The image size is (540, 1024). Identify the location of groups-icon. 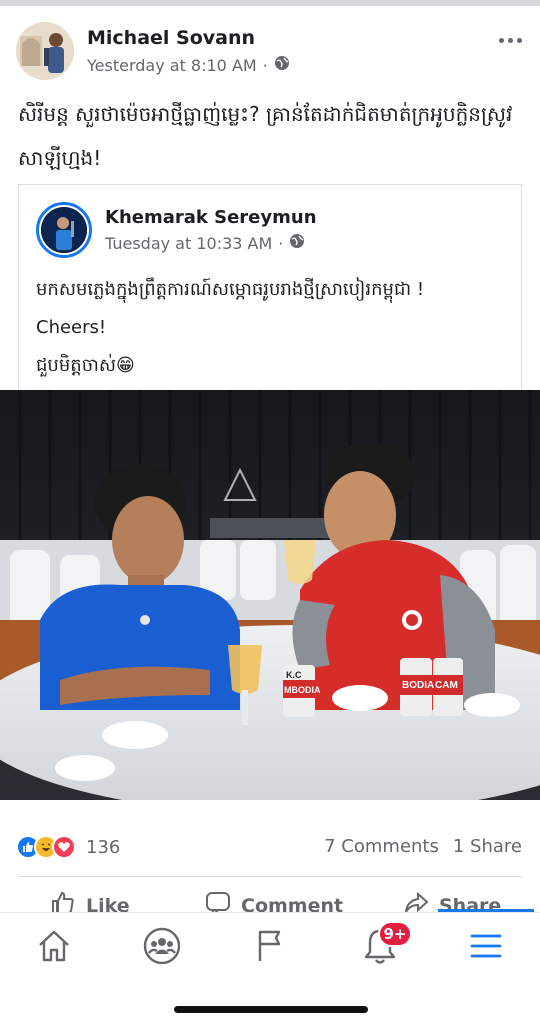
(162, 948).